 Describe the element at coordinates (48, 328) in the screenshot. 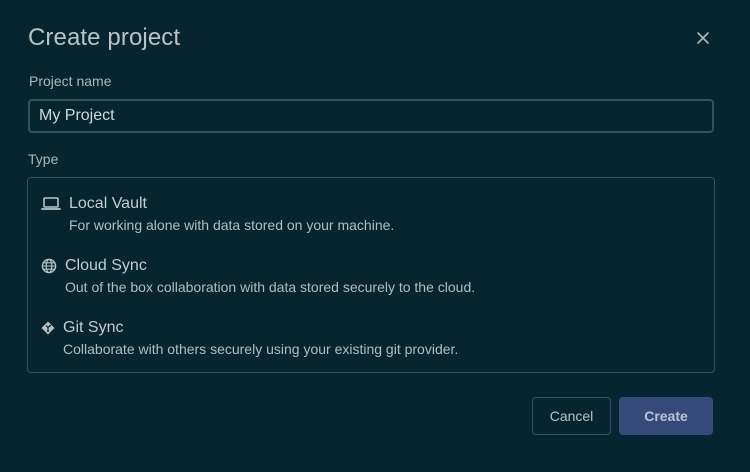

I see `git-icon` at that location.